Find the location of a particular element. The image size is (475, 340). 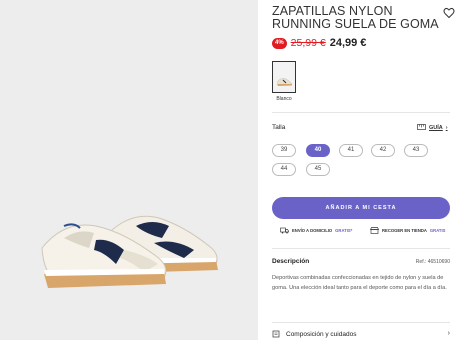

add-to-cart-button: AÑADIR A MI CESTA is located at coordinates (361, 208).